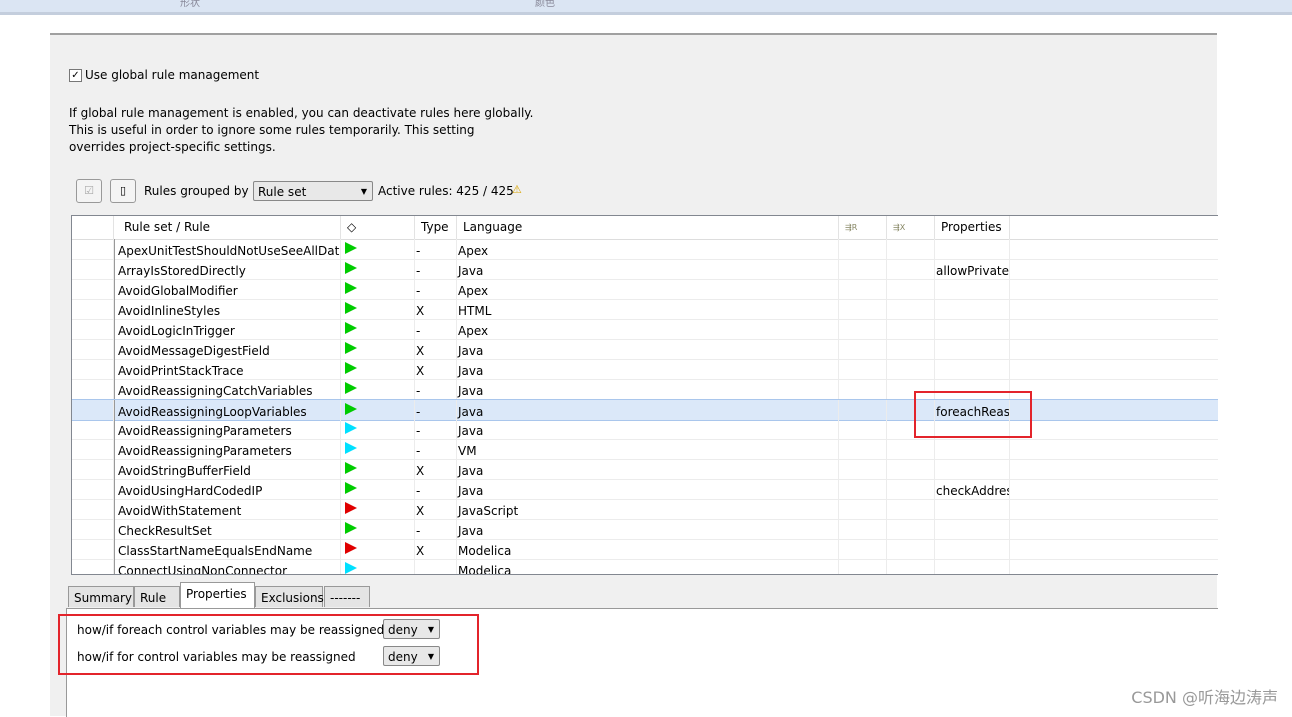  Describe the element at coordinates (648, 227) in the screenshot. I see `header-language: Language` at that location.